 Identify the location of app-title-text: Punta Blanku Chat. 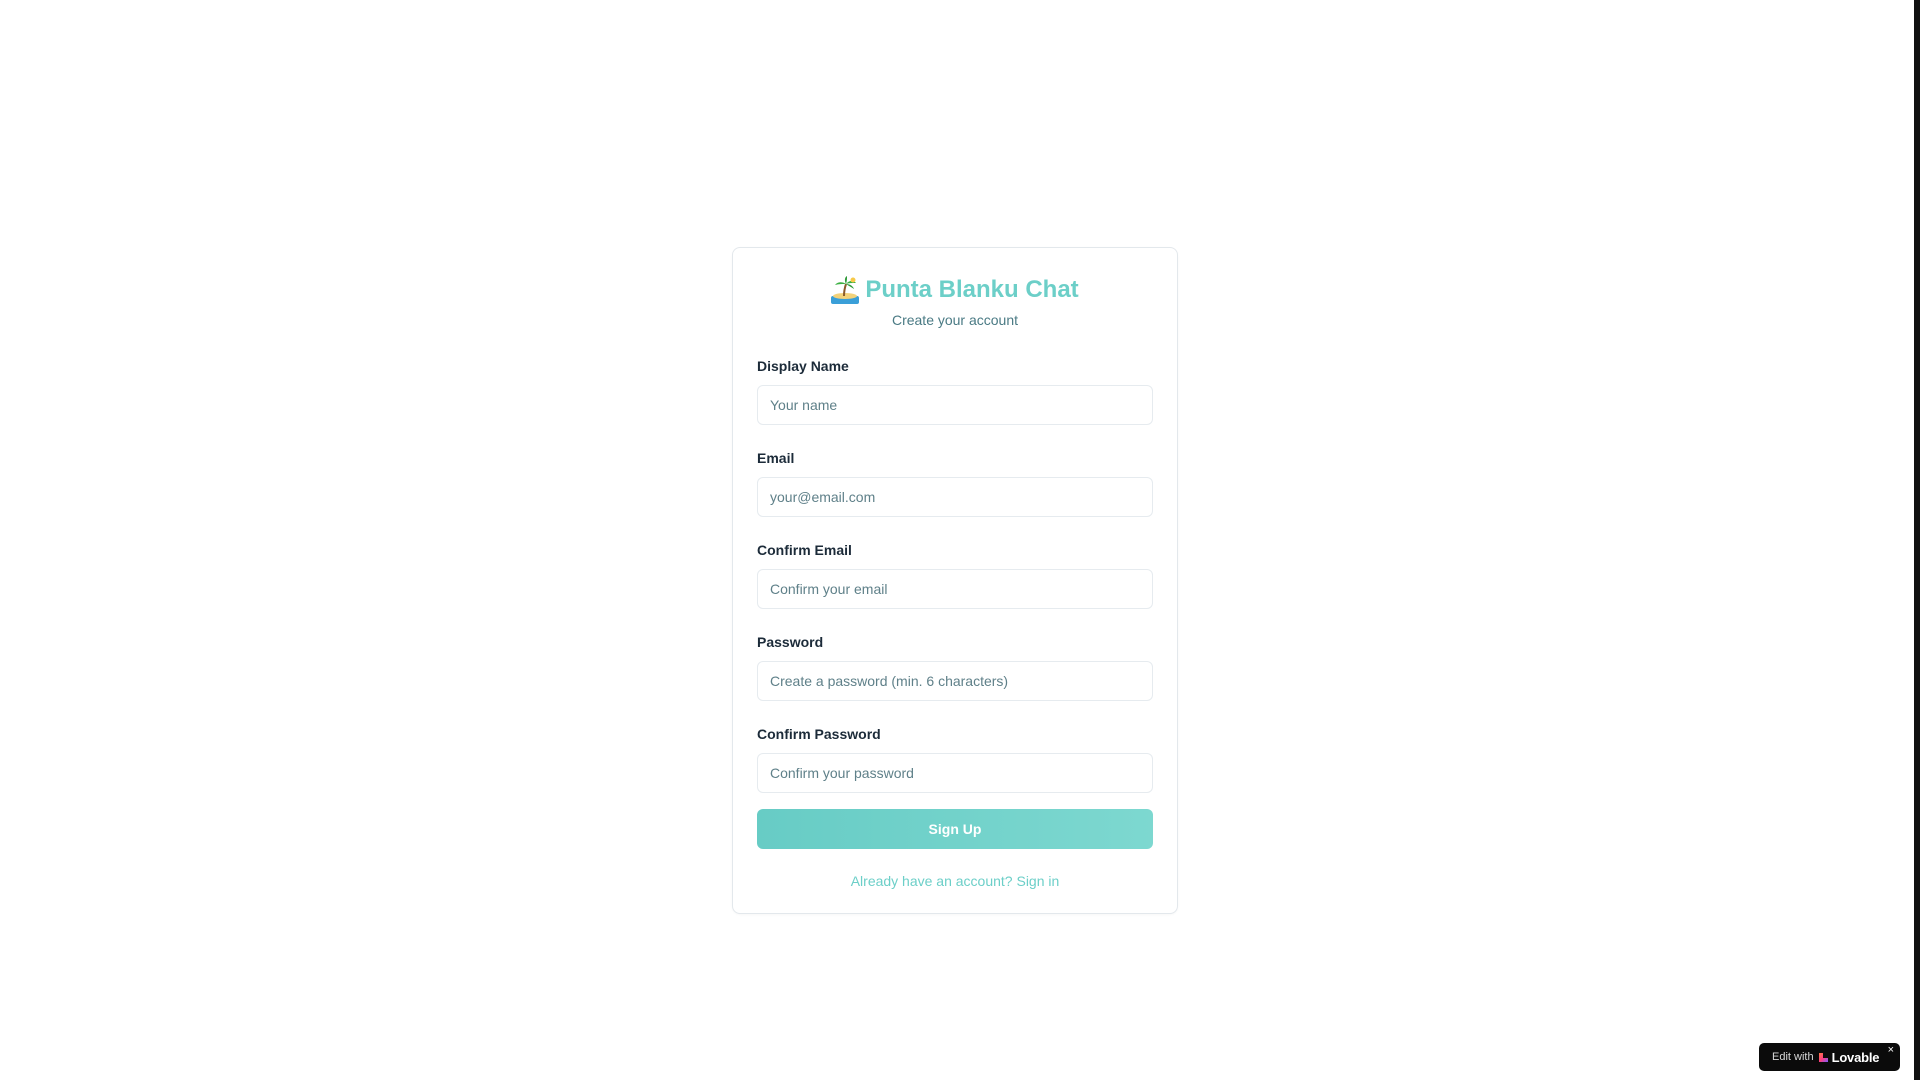
(972, 289).